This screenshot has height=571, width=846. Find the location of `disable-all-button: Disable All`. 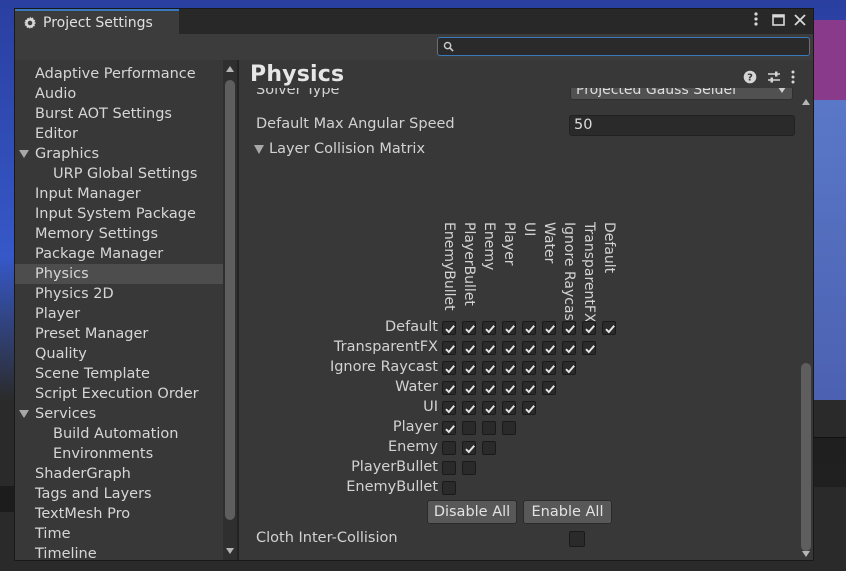

disable-all-button: Disable All is located at coordinates (472, 512).